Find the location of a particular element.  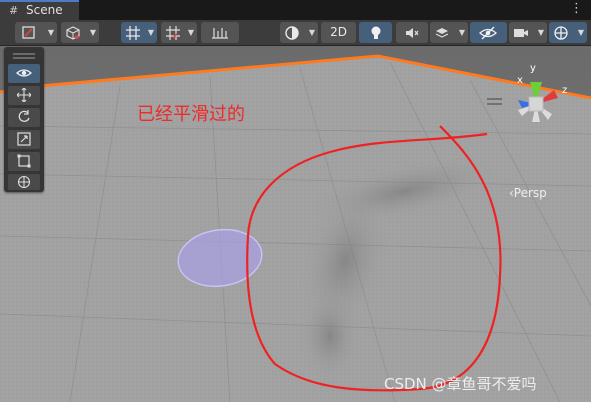

persp-label: ‹Persp is located at coordinates (528, 193).